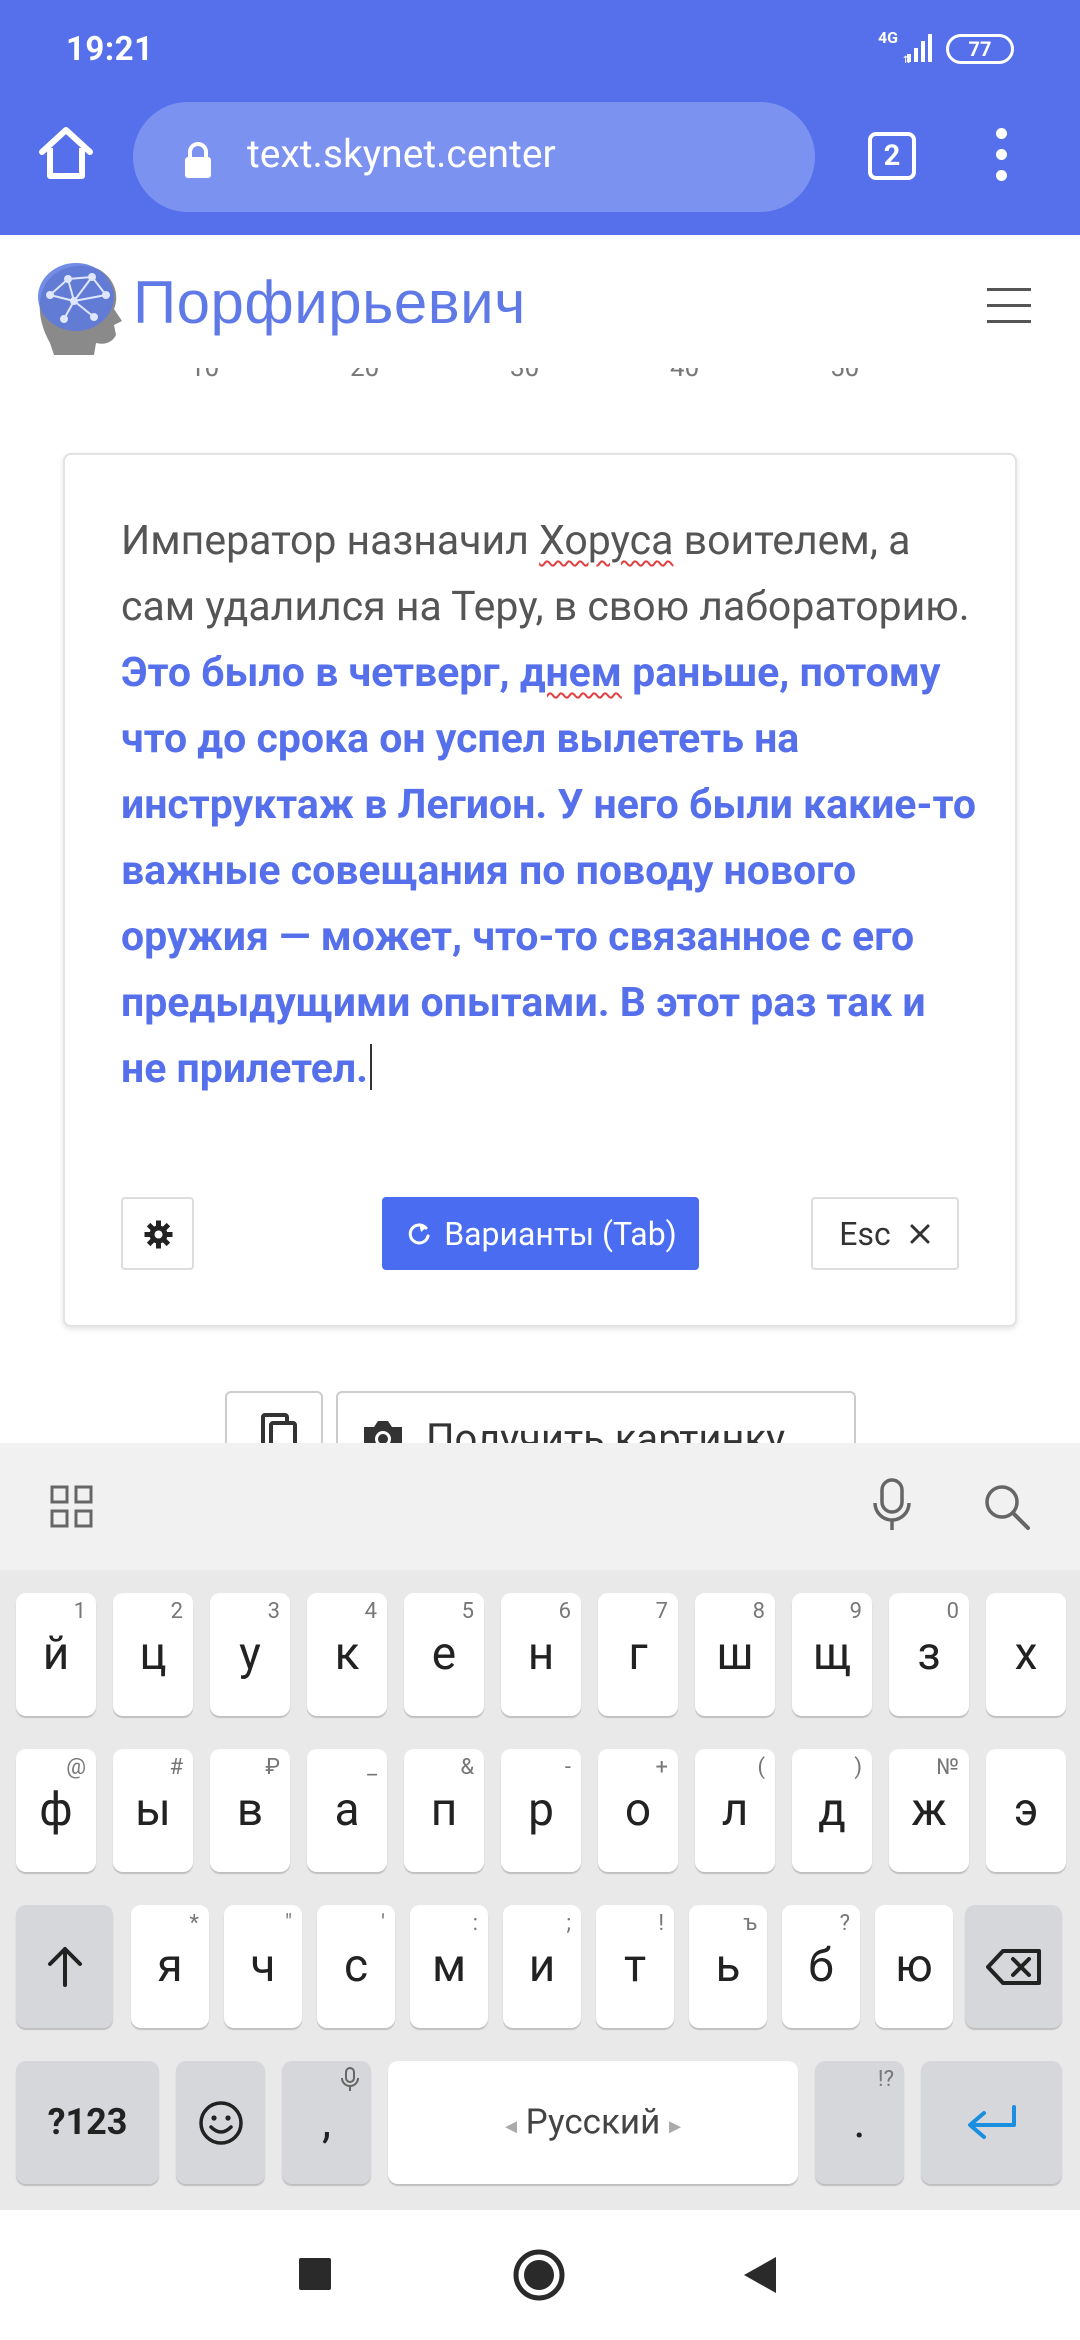 This screenshot has width=1080, height=2340. What do you see at coordinates (1013, 1966) in the screenshot?
I see `backspace-key` at bounding box center [1013, 1966].